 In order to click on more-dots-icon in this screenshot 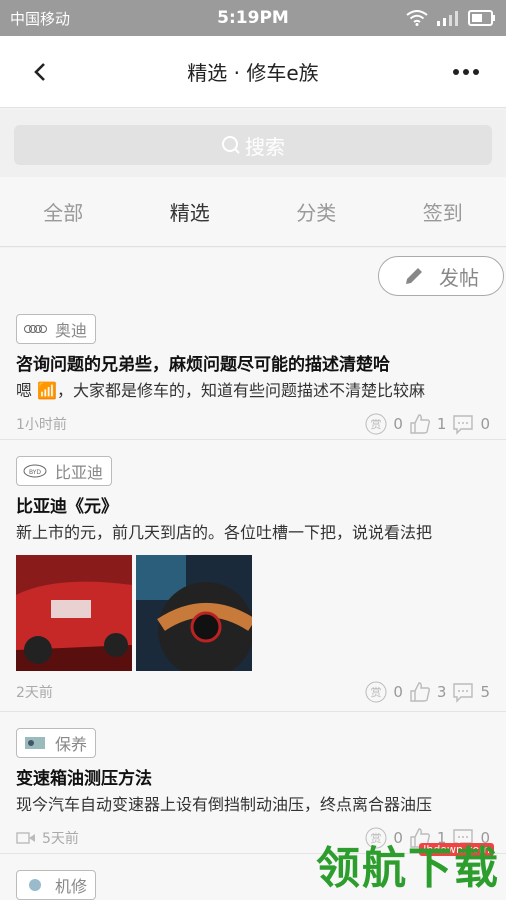, I will do `click(456, 71)`.